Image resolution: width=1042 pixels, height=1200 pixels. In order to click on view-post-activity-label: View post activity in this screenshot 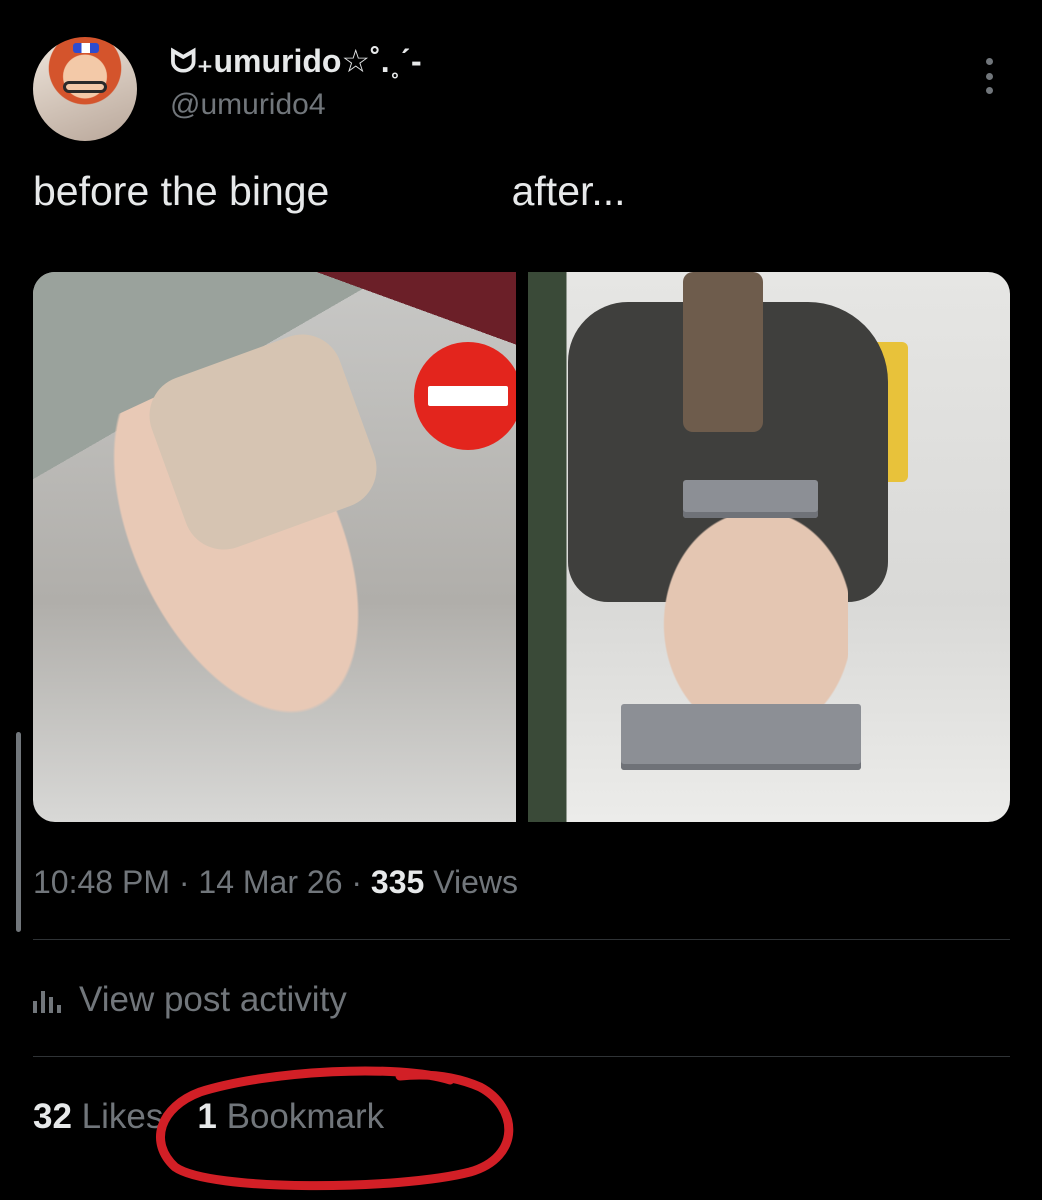, I will do `click(213, 999)`.